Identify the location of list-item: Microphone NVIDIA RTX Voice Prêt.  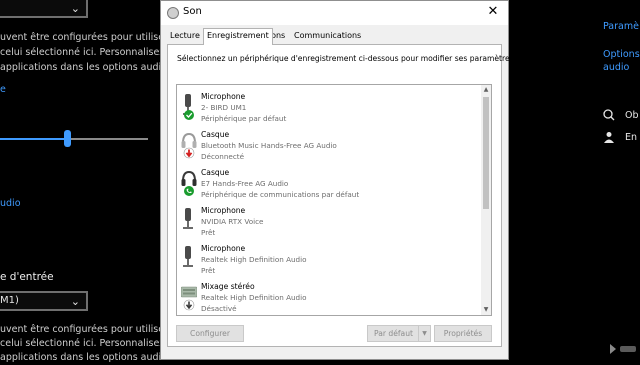
(327, 221).